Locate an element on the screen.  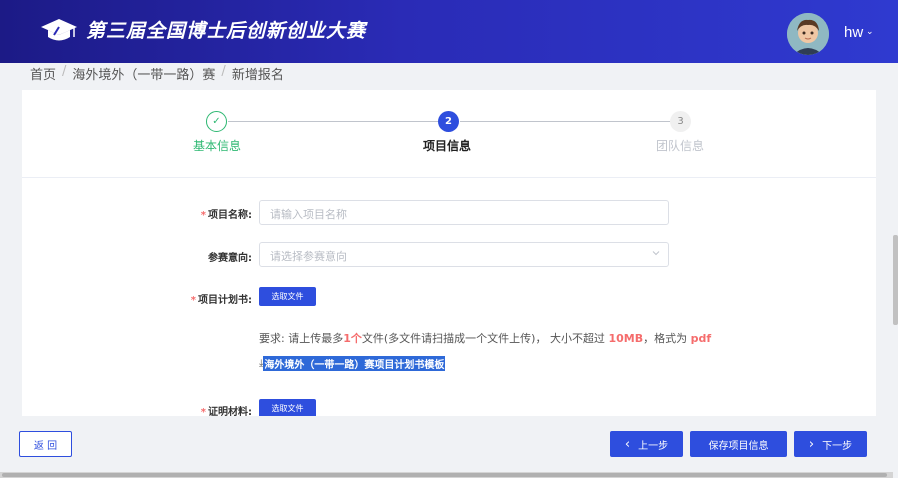
plan-label-text: 项目计划书: is located at coordinates (225, 300).